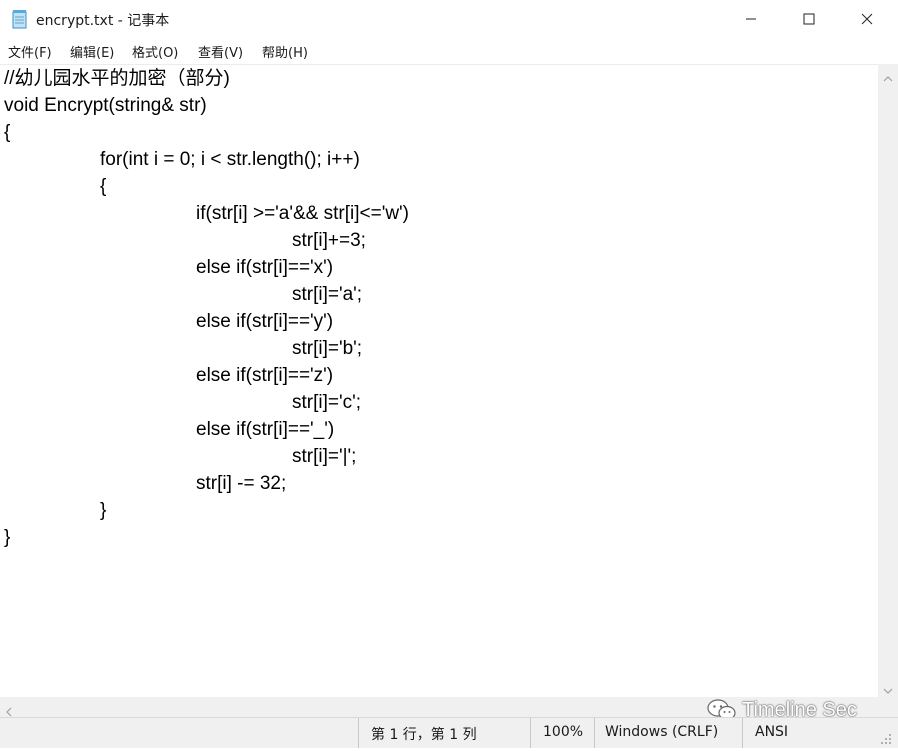 Image resolution: width=898 pixels, height=751 pixels. Describe the element at coordinates (888, 380) in the screenshot. I see `vertical-scrollbar` at that location.